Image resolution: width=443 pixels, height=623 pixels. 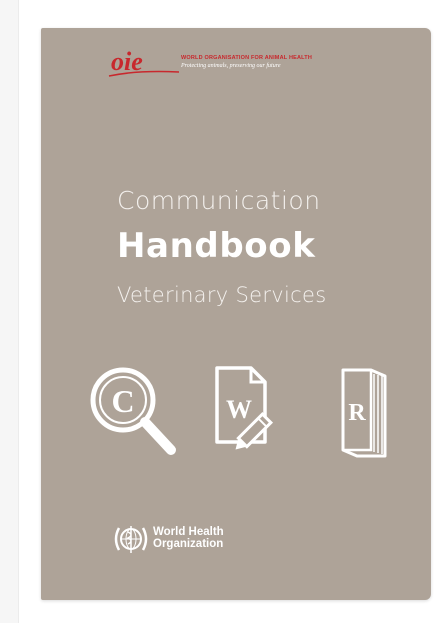 I want to click on book-icon: R, so click(x=360, y=414).